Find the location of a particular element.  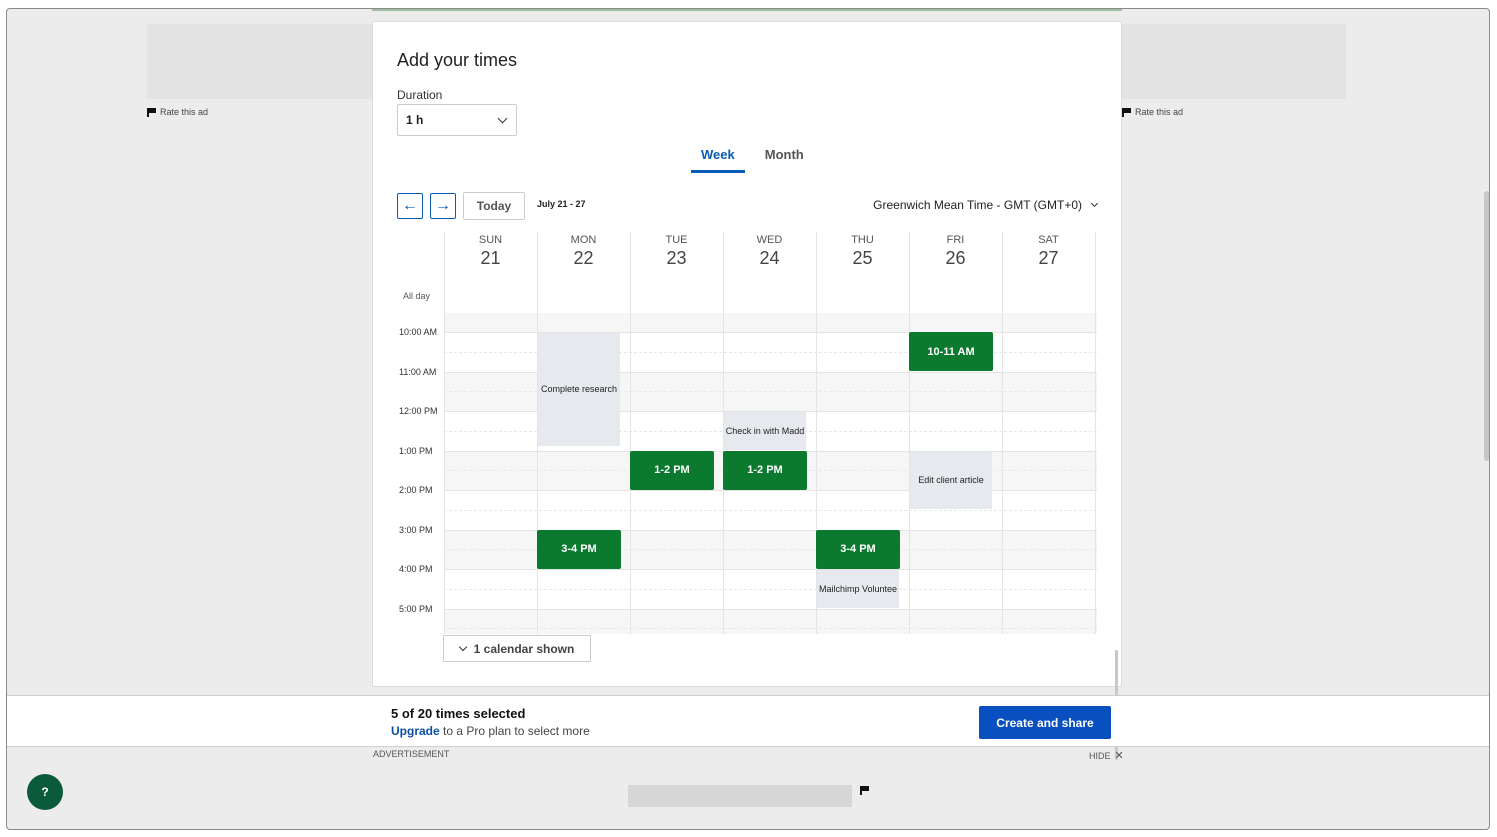

duration-label: Duration is located at coordinates (420, 95).